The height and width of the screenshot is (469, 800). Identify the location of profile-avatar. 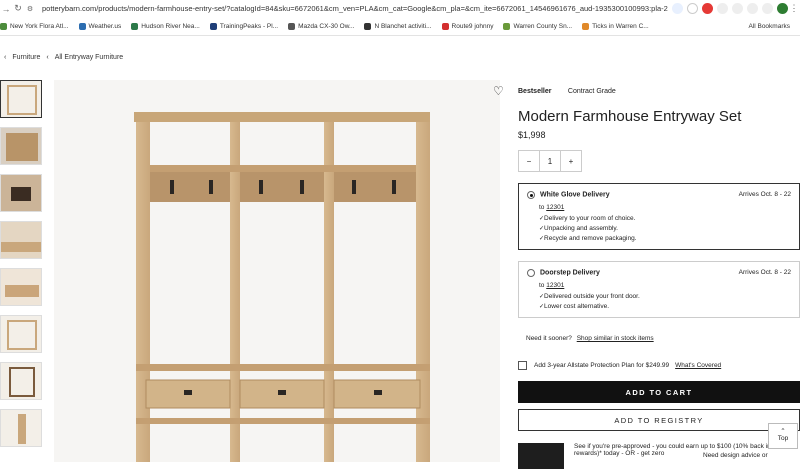
(782, 8).